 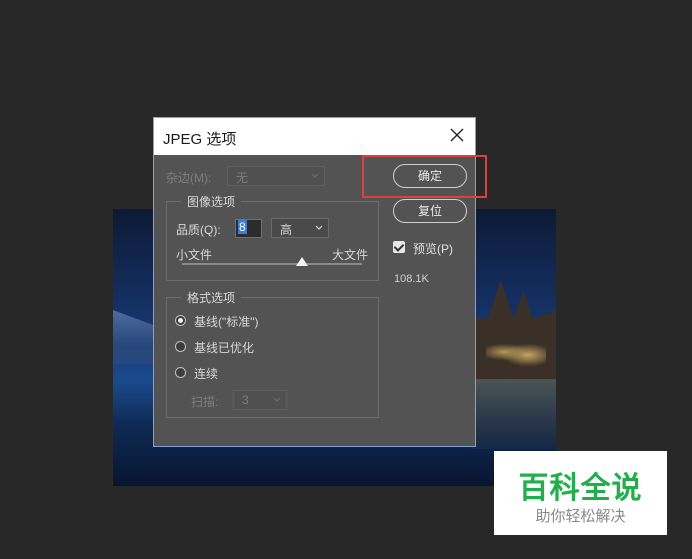 I want to click on large-file-label: 大文件, so click(x=350, y=255).